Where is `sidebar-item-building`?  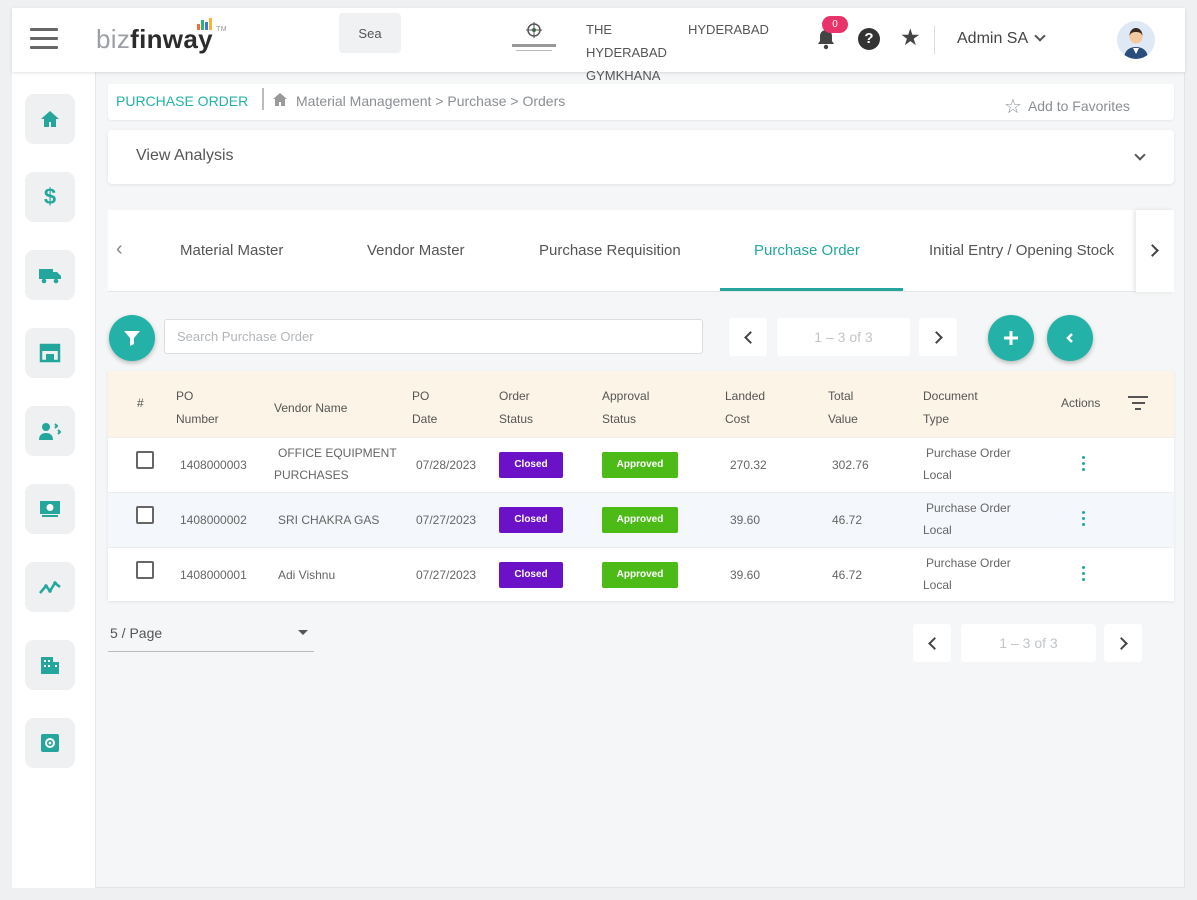 sidebar-item-building is located at coordinates (50, 665).